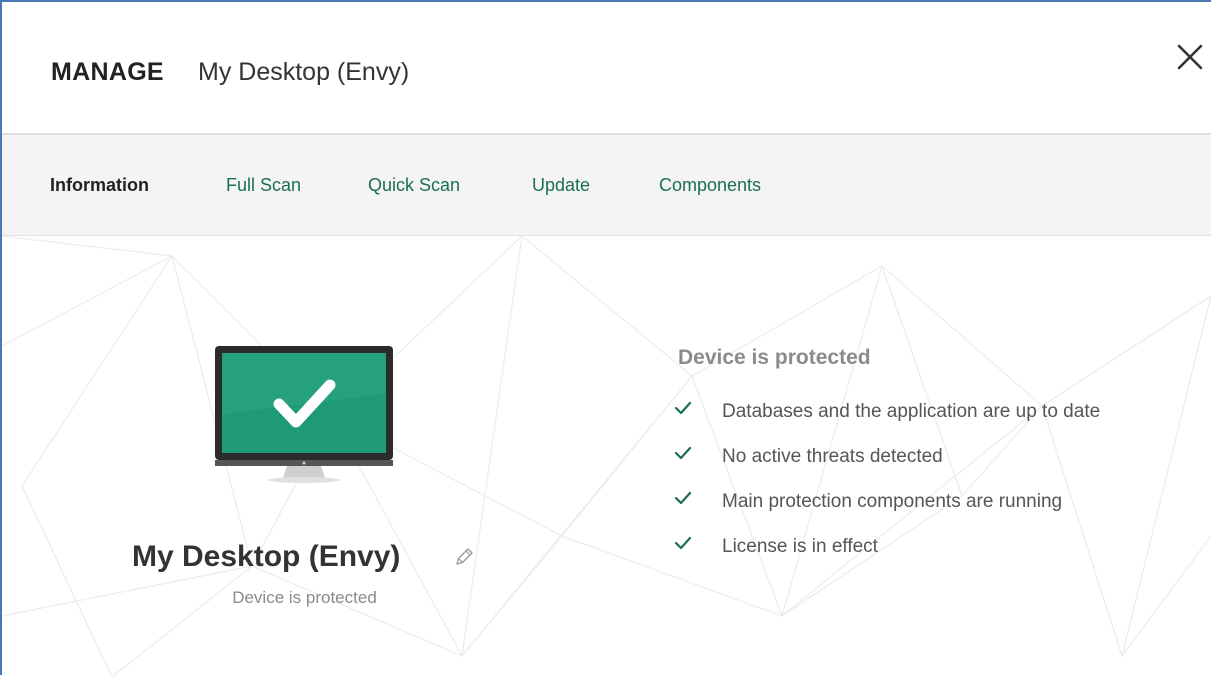 The width and height of the screenshot is (1211, 677). I want to click on status-item: No active threats detected, so click(924, 457).